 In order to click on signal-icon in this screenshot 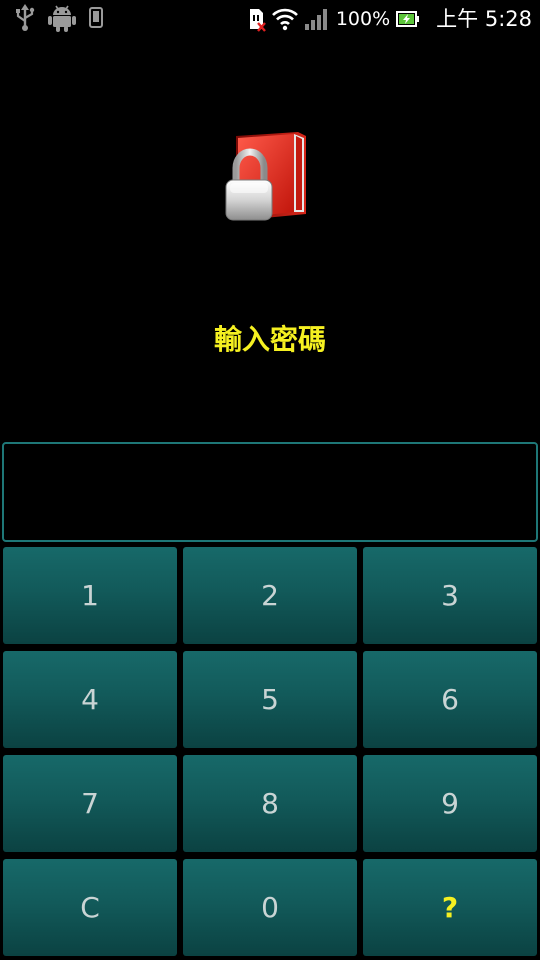, I will do `click(317, 19)`.